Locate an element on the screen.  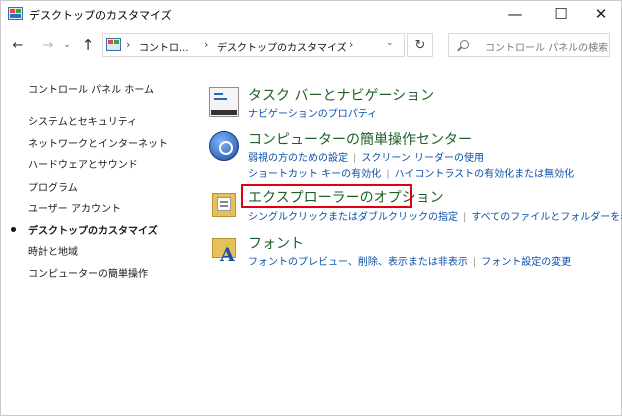
address-dropdown-icon: ⌄ is located at coordinates (390, 43).